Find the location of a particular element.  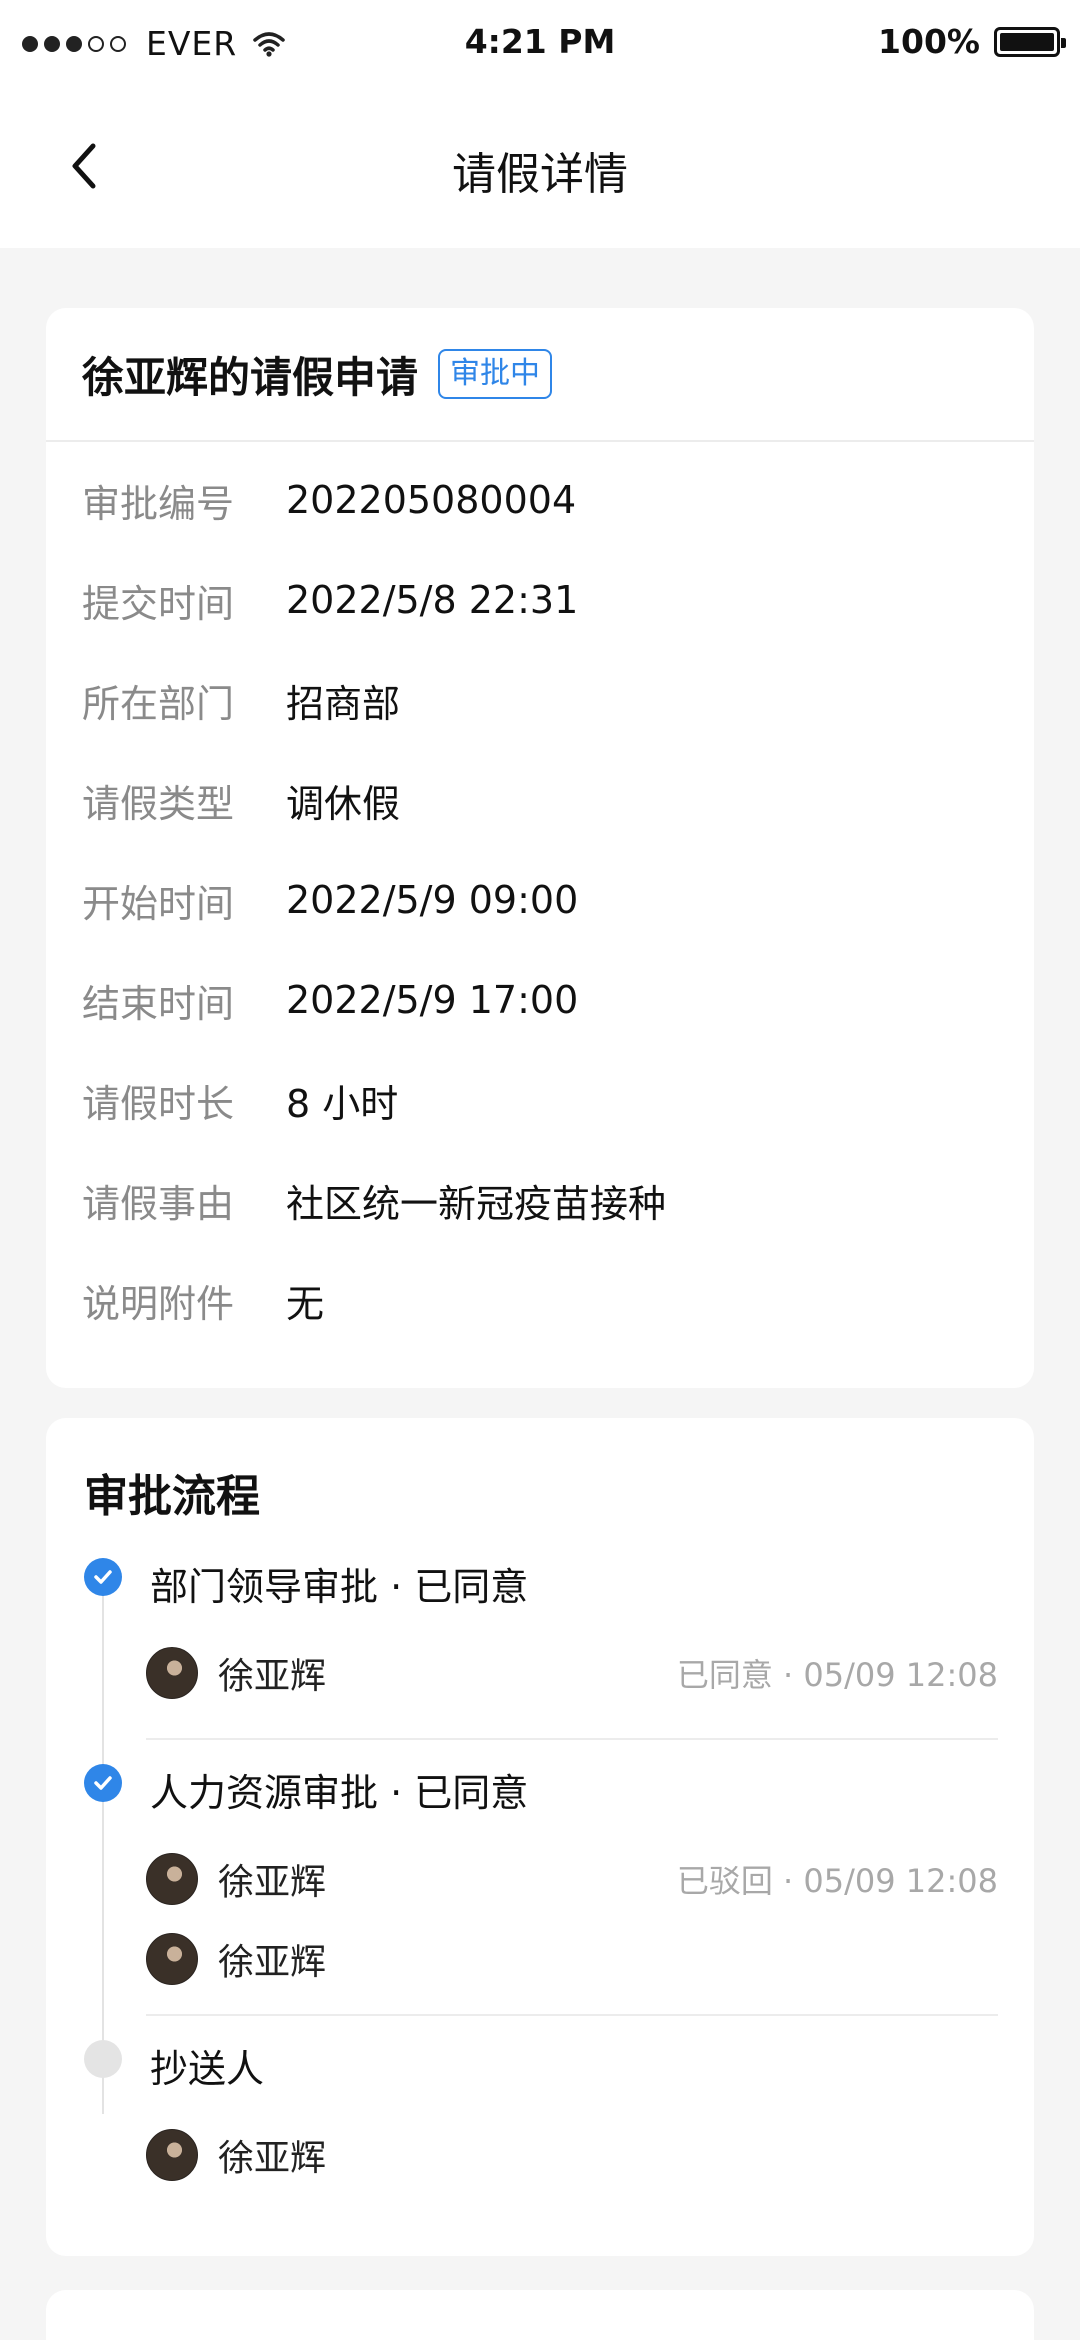

battery-icon is located at coordinates (1030, 41).